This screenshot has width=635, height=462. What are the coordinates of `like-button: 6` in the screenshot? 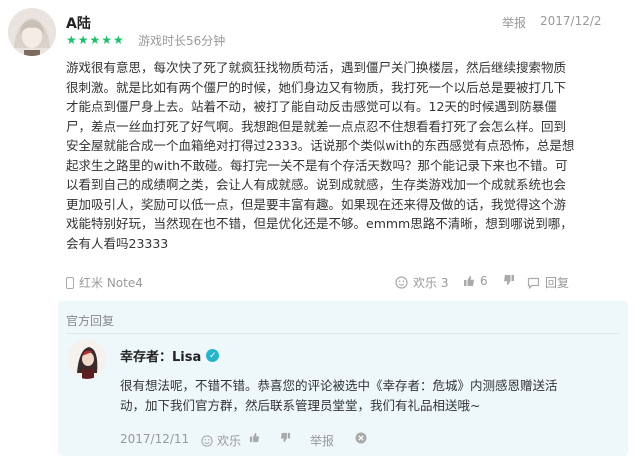 It's located at (475, 281).